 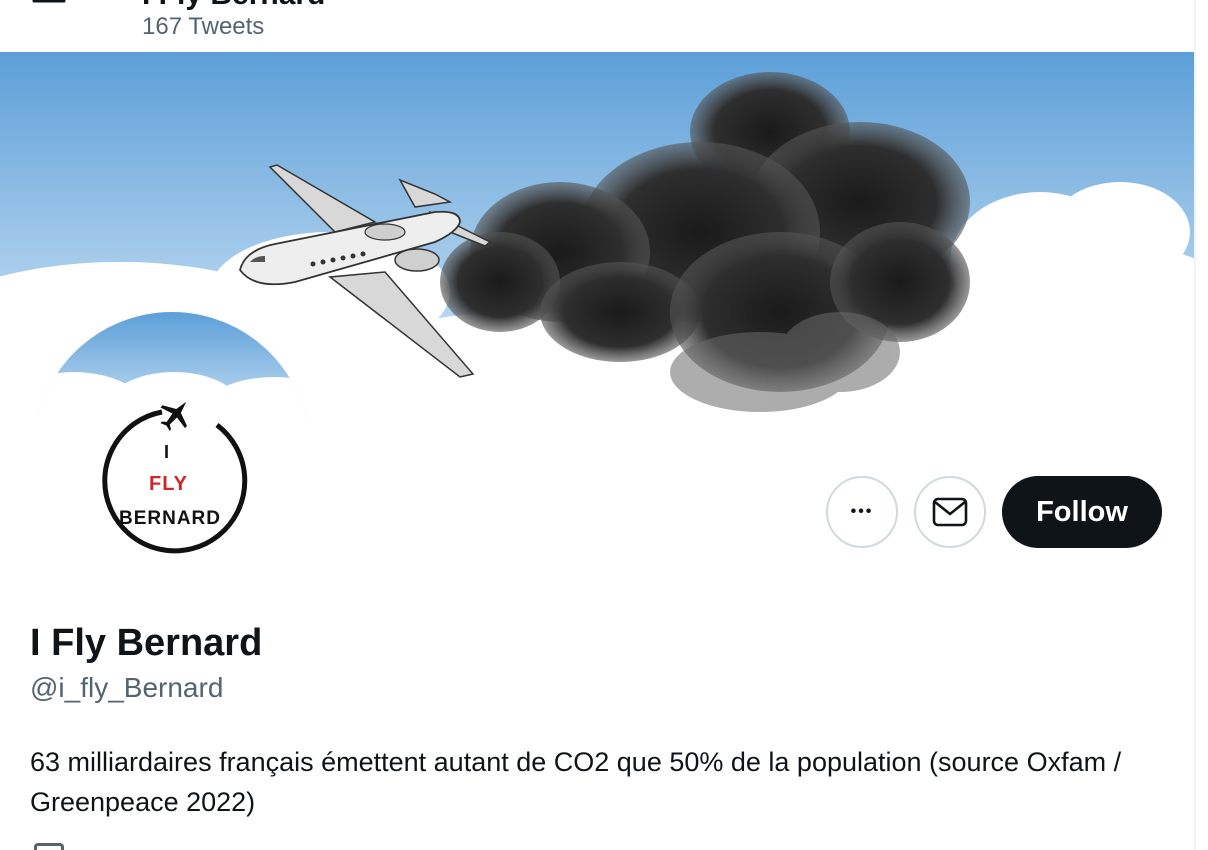 What do you see at coordinates (127, 687) in the screenshot?
I see `user-handle: @i_fly_Bernard` at bounding box center [127, 687].